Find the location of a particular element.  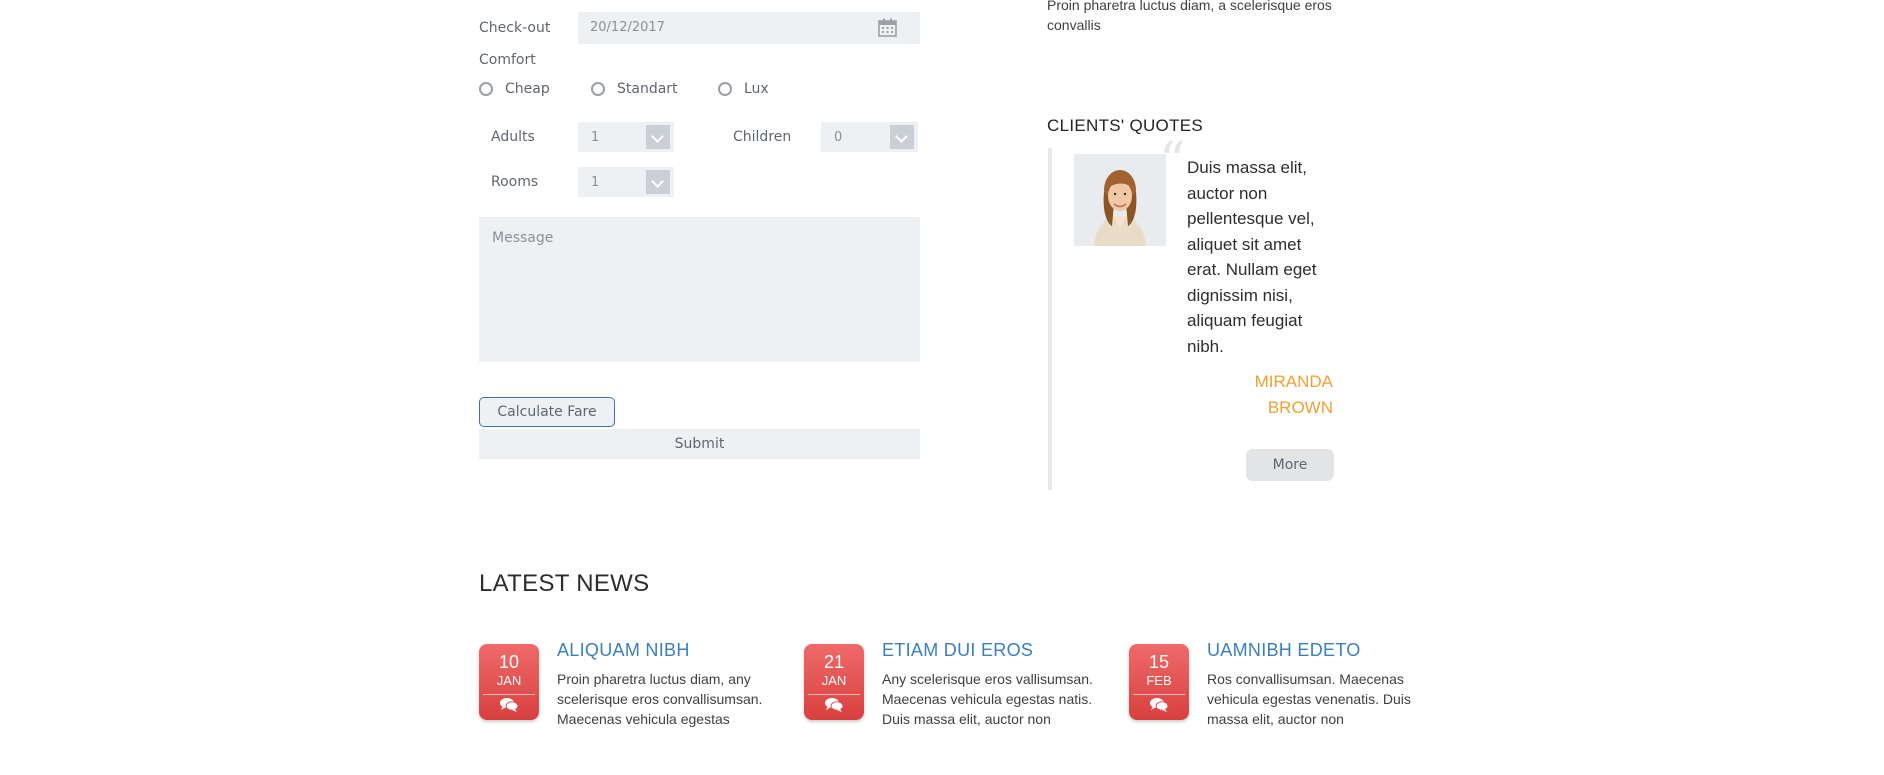

more-label: More is located at coordinates (1290, 465).